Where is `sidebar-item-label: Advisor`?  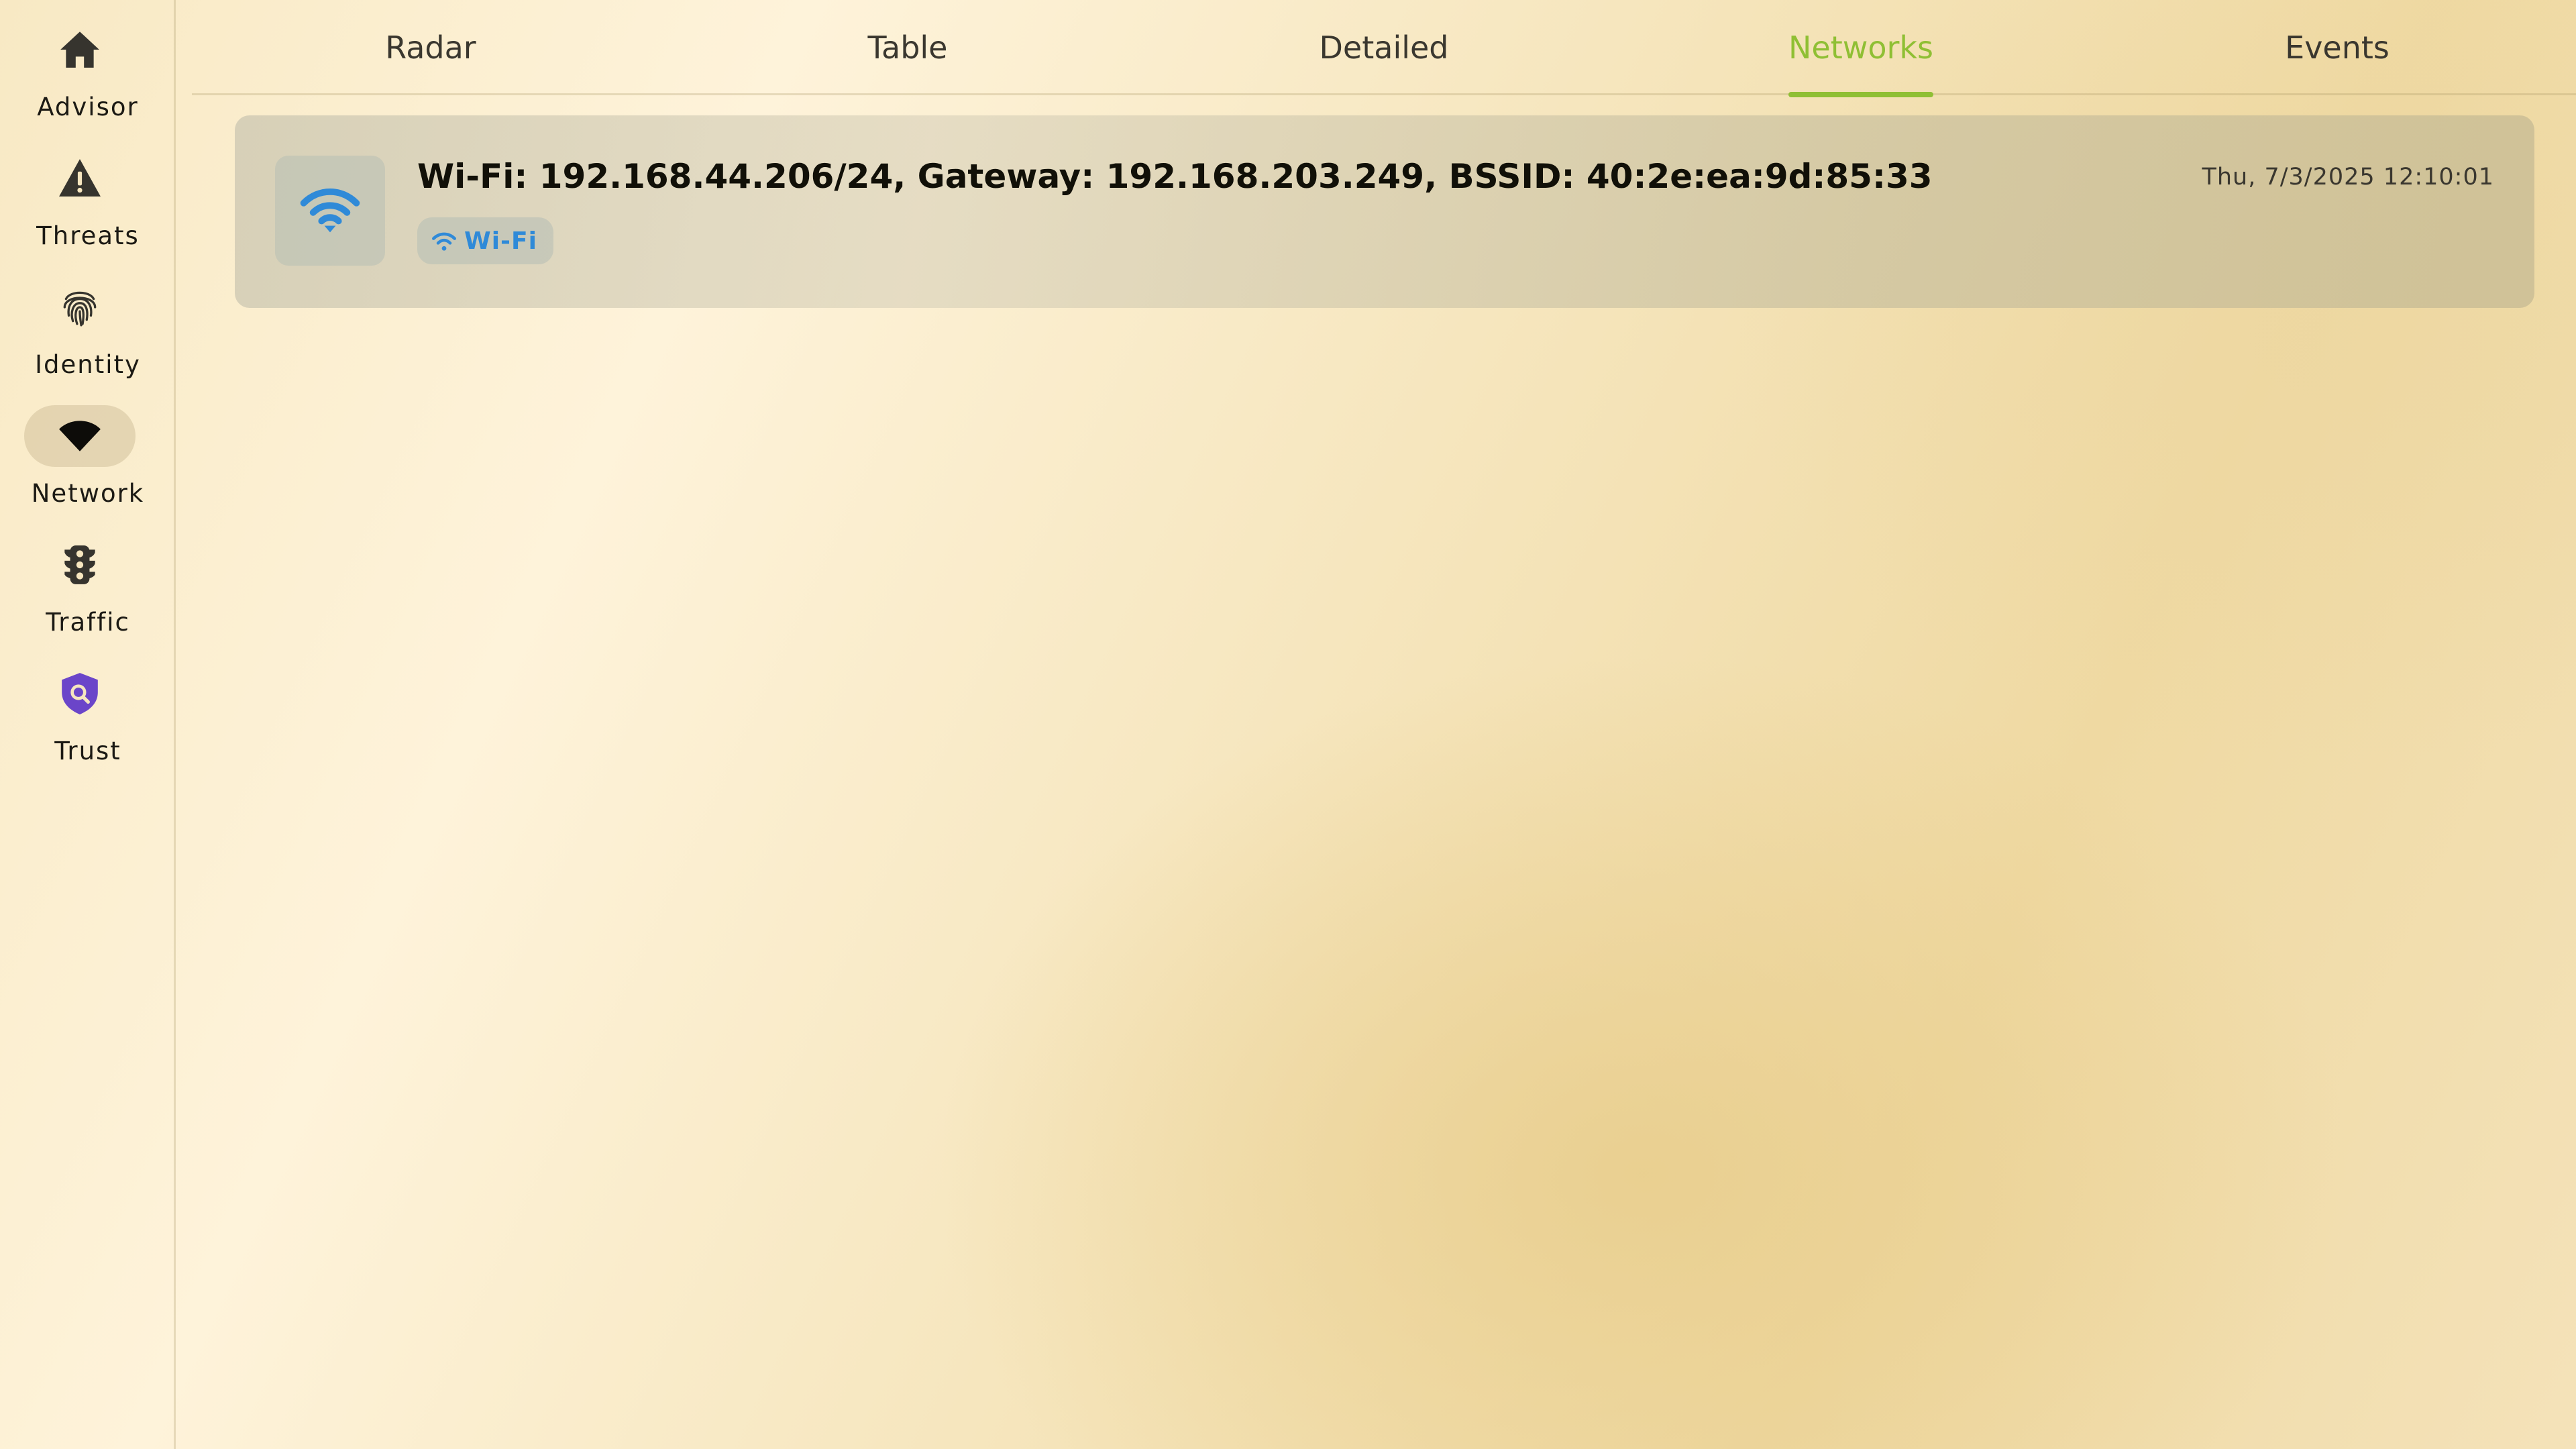
sidebar-item-label: Advisor is located at coordinates (88, 107).